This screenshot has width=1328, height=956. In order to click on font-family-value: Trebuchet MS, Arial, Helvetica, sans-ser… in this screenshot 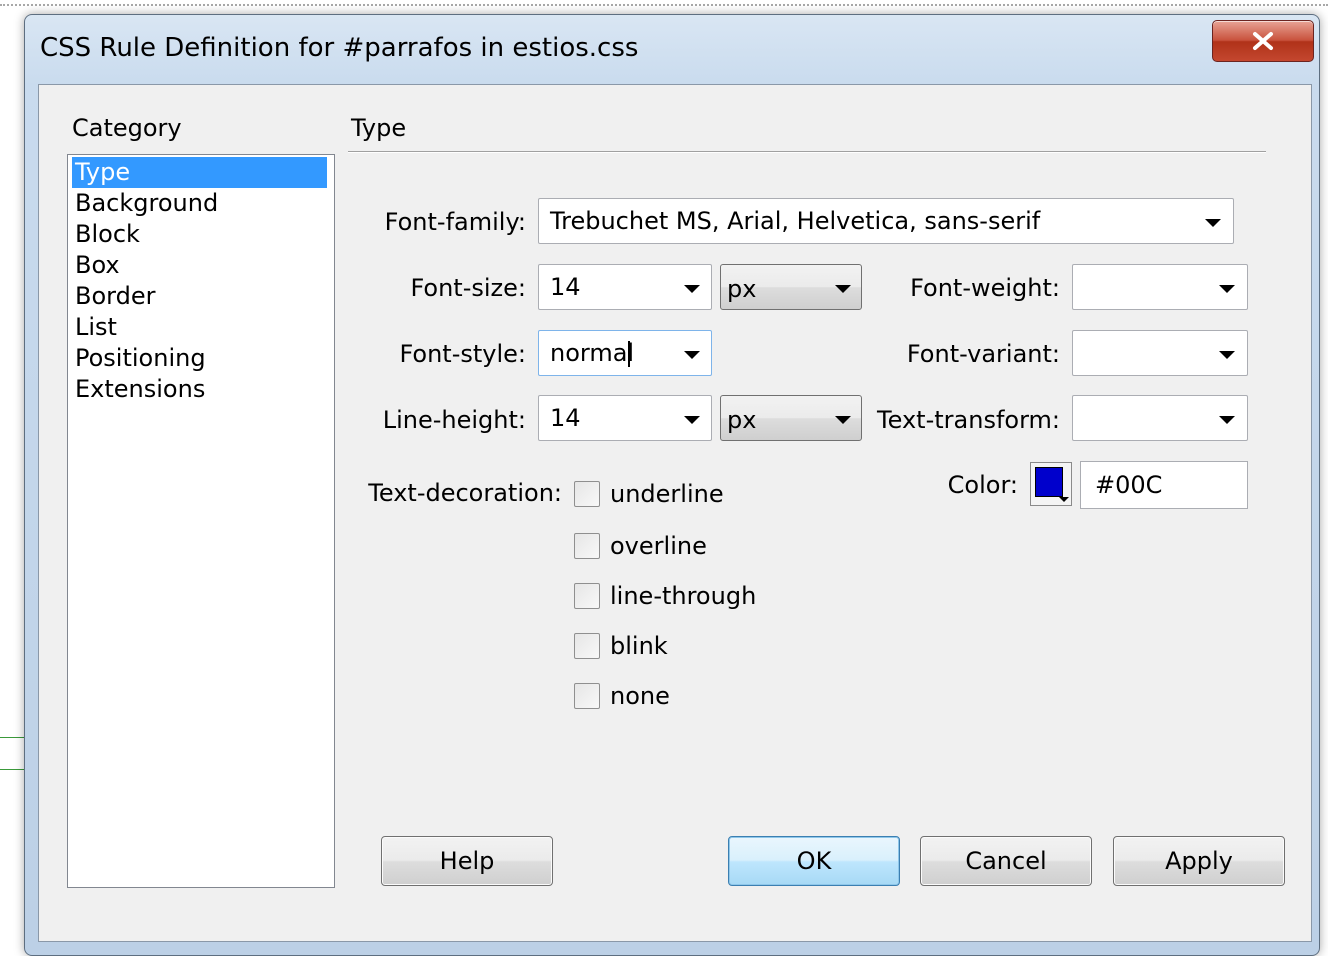, I will do `click(795, 221)`.